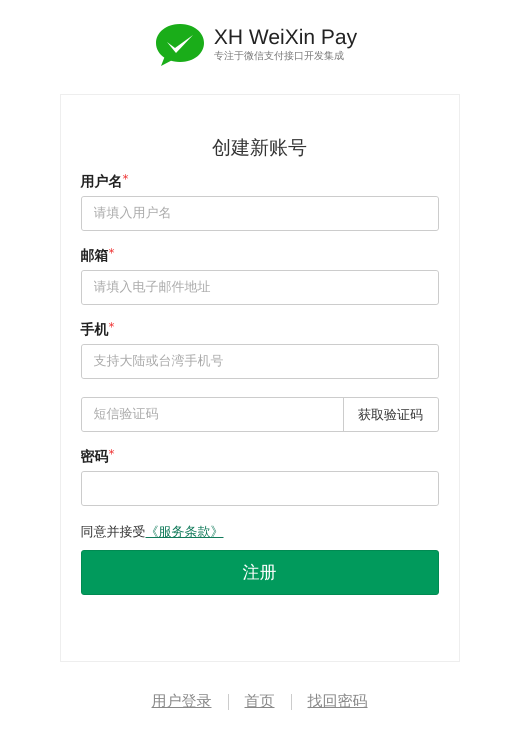  What do you see at coordinates (259, 287) in the screenshot?
I see `input-field: 请填入电子邮件地址` at bounding box center [259, 287].